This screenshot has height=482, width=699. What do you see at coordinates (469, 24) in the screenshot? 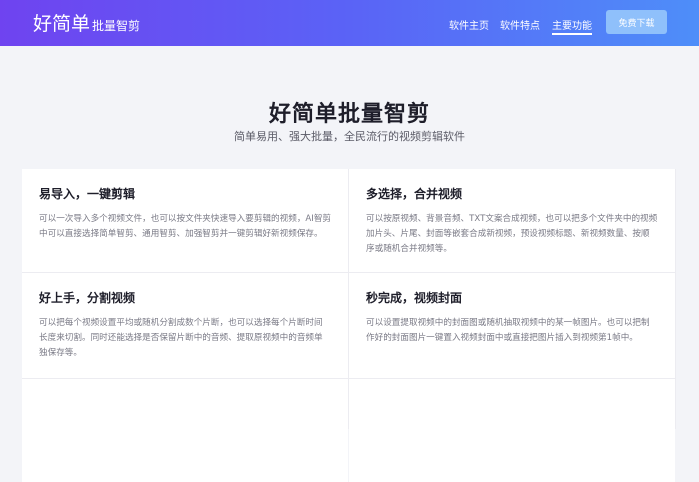
I see `nav-item-home: 软件主页` at bounding box center [469, 24].